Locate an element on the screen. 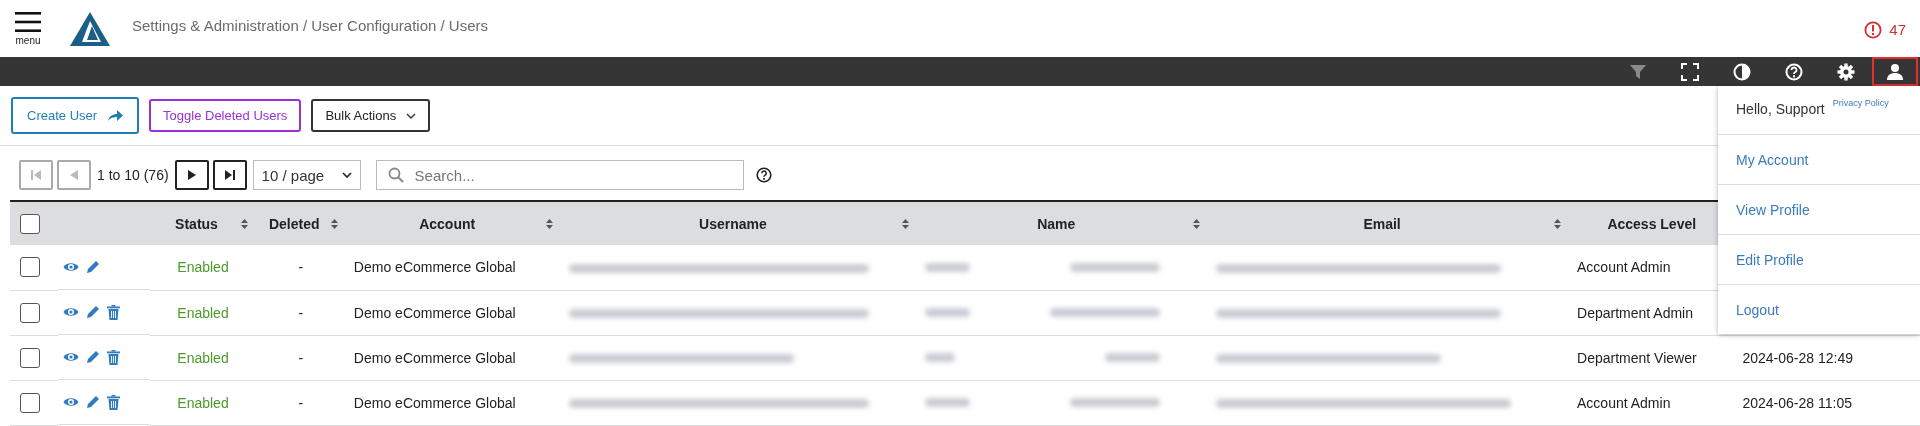 Image resolution: width=1920 pixels, height=426 pixels. create-user-button: Create User is located at coordinates (75, 115).